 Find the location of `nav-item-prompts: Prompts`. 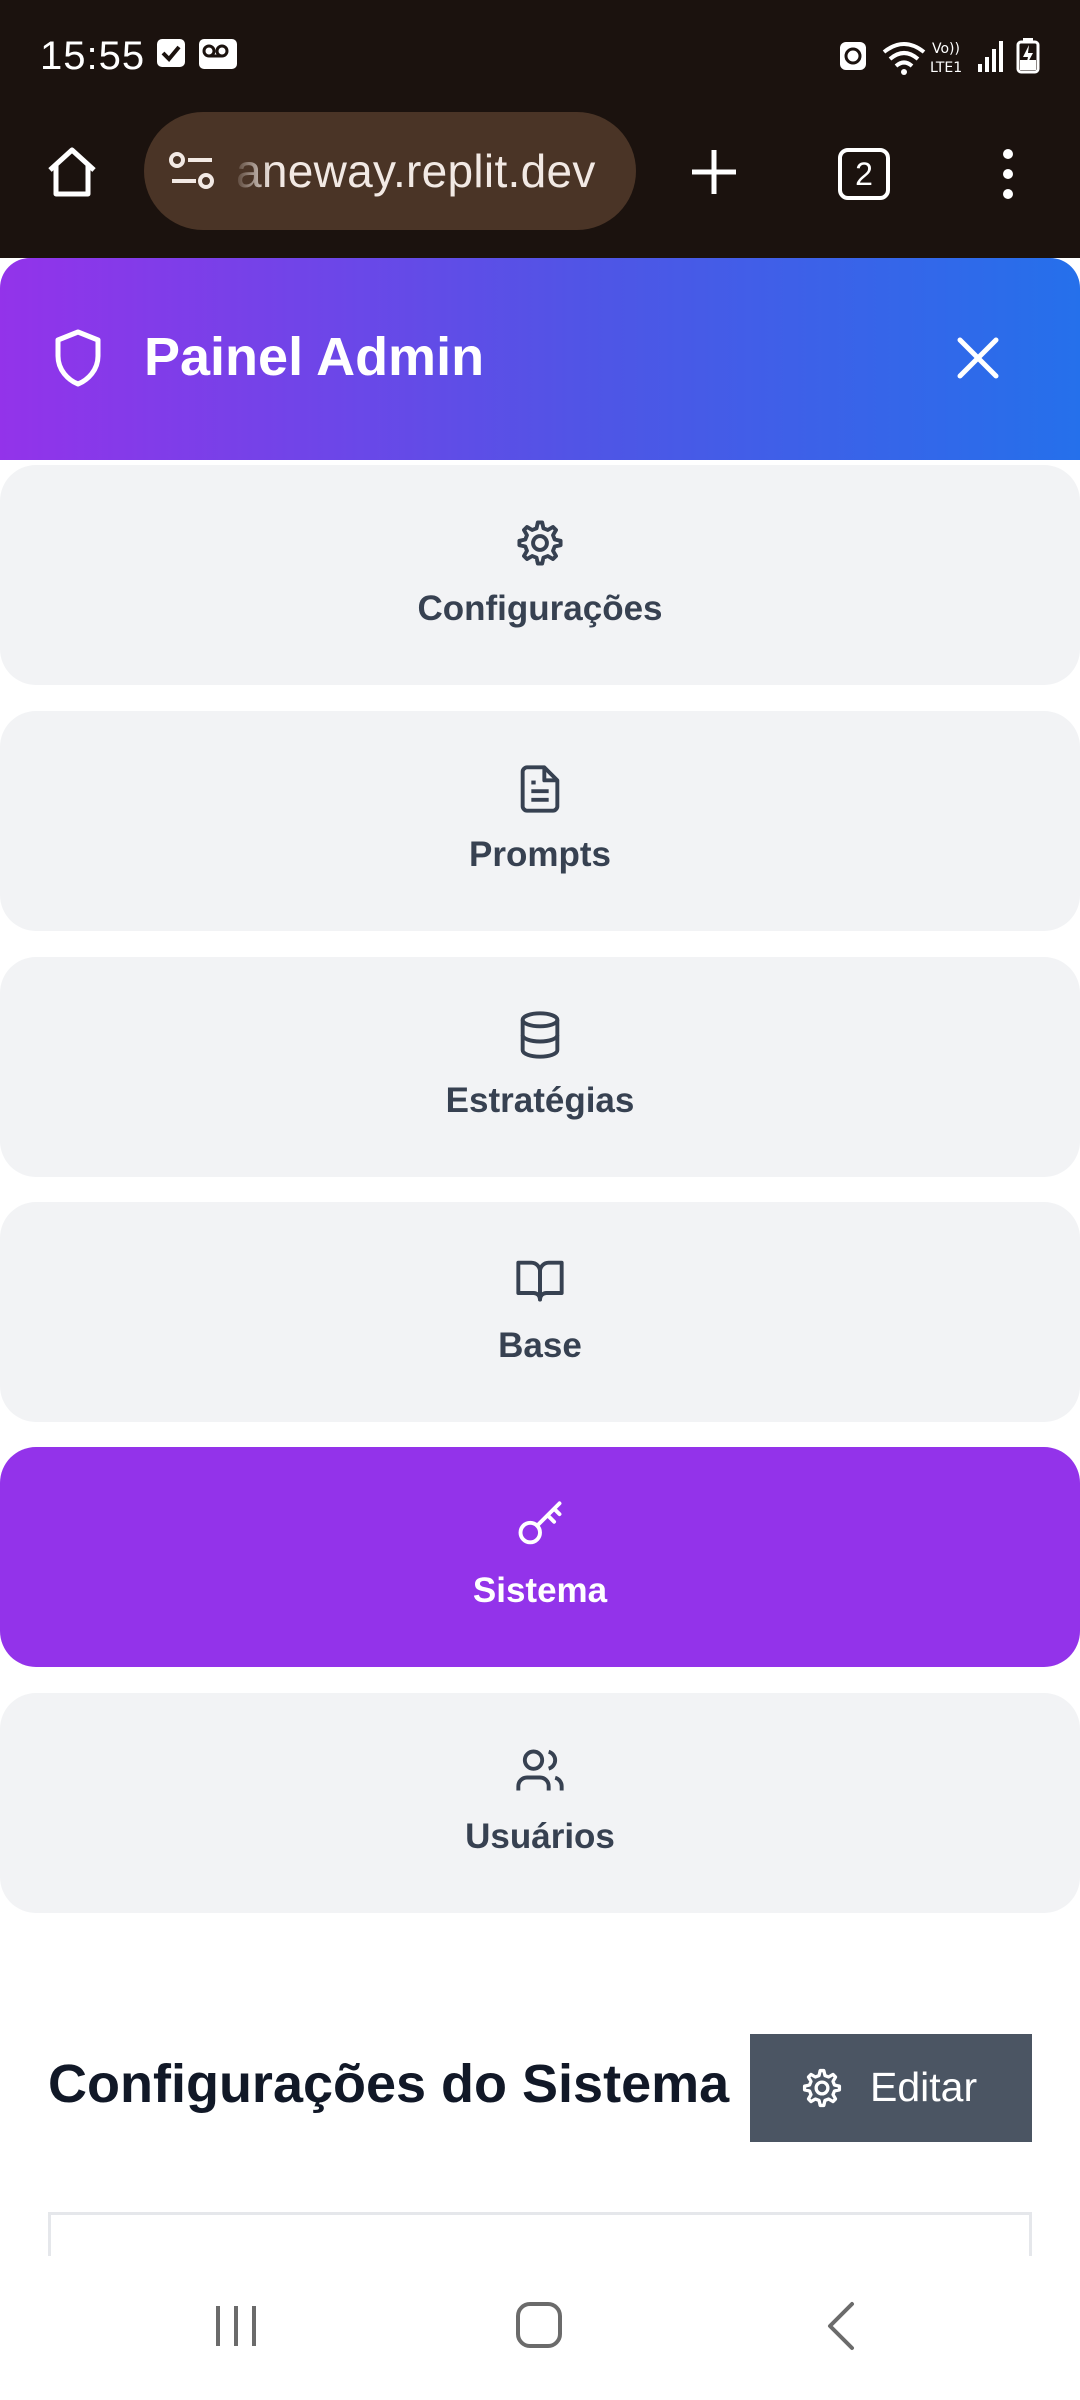

nav-item-prompts: Prompts is located at coordinates (540, 821).